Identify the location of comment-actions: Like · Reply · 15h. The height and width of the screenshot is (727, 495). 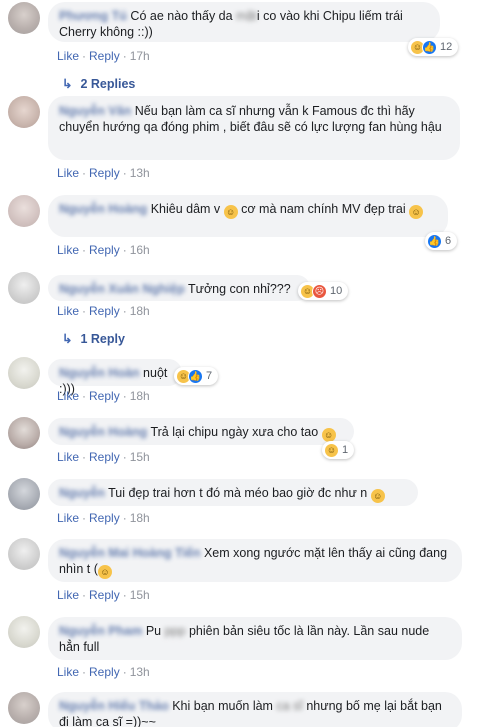
(103, 457).